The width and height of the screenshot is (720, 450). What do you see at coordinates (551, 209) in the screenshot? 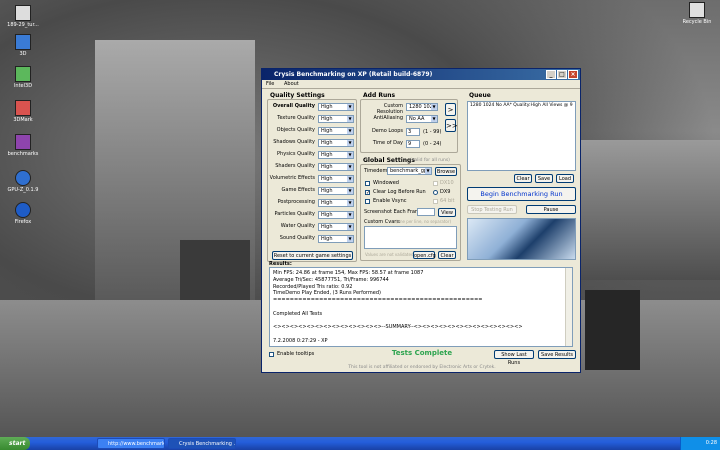
I see `pause-button: Pause` at bounding box center [551, 209].